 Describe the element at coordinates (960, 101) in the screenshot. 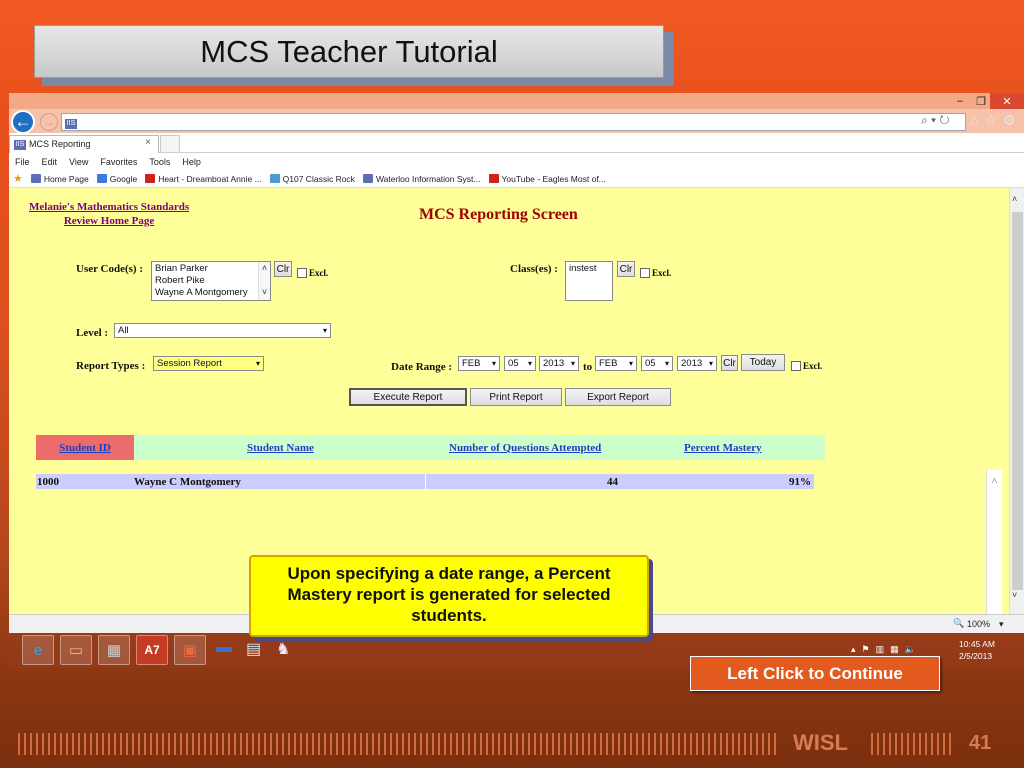

I see `minimize-button: –` at that location.